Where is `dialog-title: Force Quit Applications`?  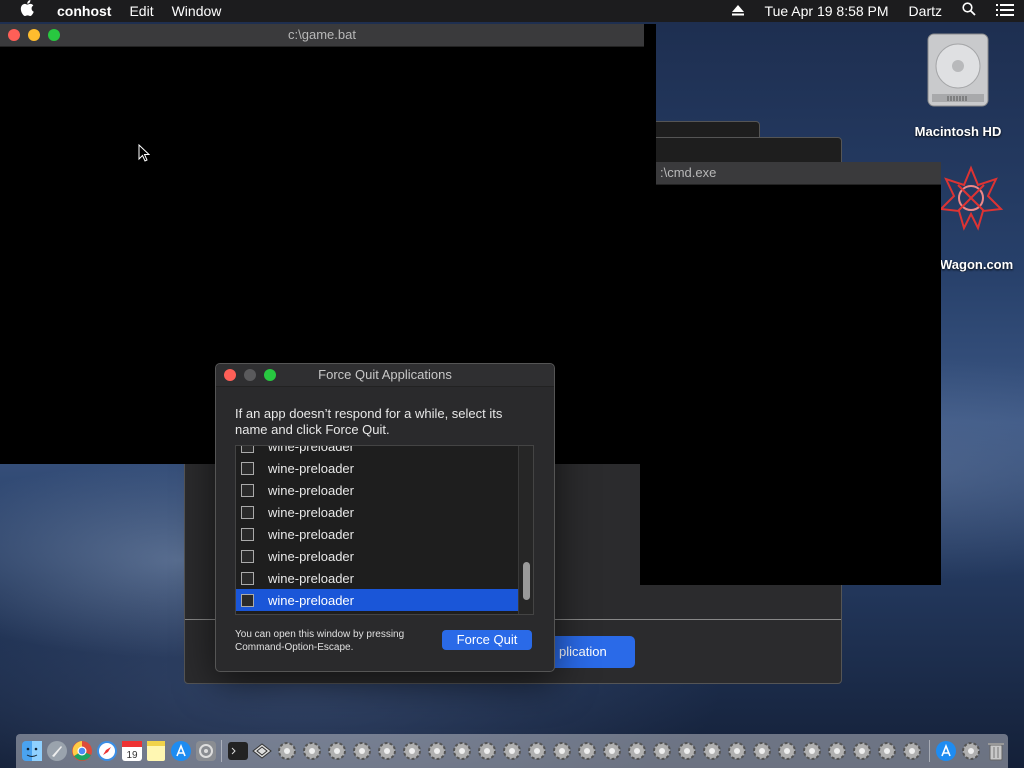
dialog-title: Force Quit Applications is located at coordinates (385, 374).